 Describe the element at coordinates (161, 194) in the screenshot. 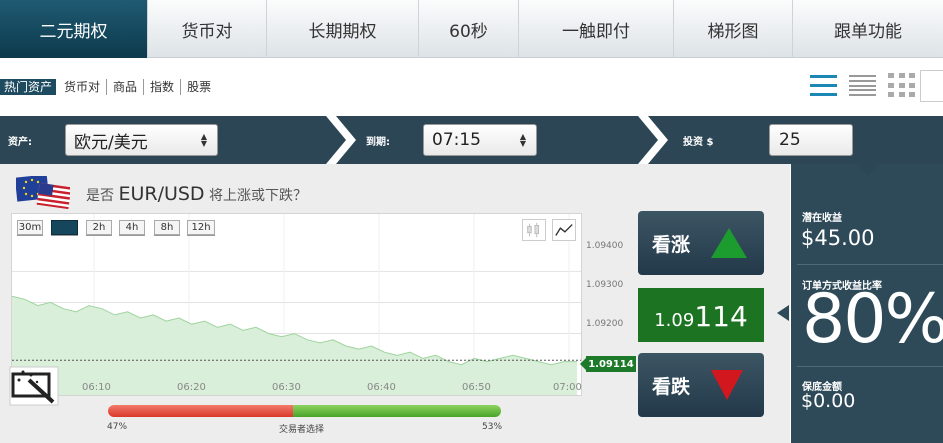

I see `question-symbol: EUR/USD` at that location.